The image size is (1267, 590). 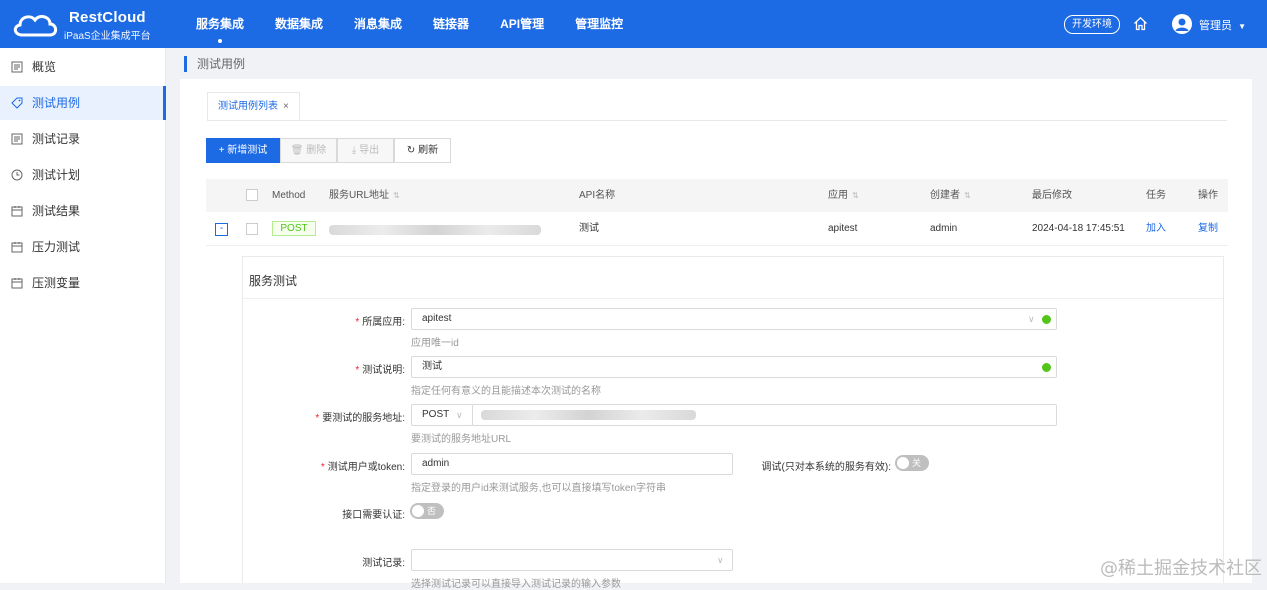 What do you see at coordinates (418, 511) in the screenshot?
I see `toggle-knob` at bounding box center [418, 511].